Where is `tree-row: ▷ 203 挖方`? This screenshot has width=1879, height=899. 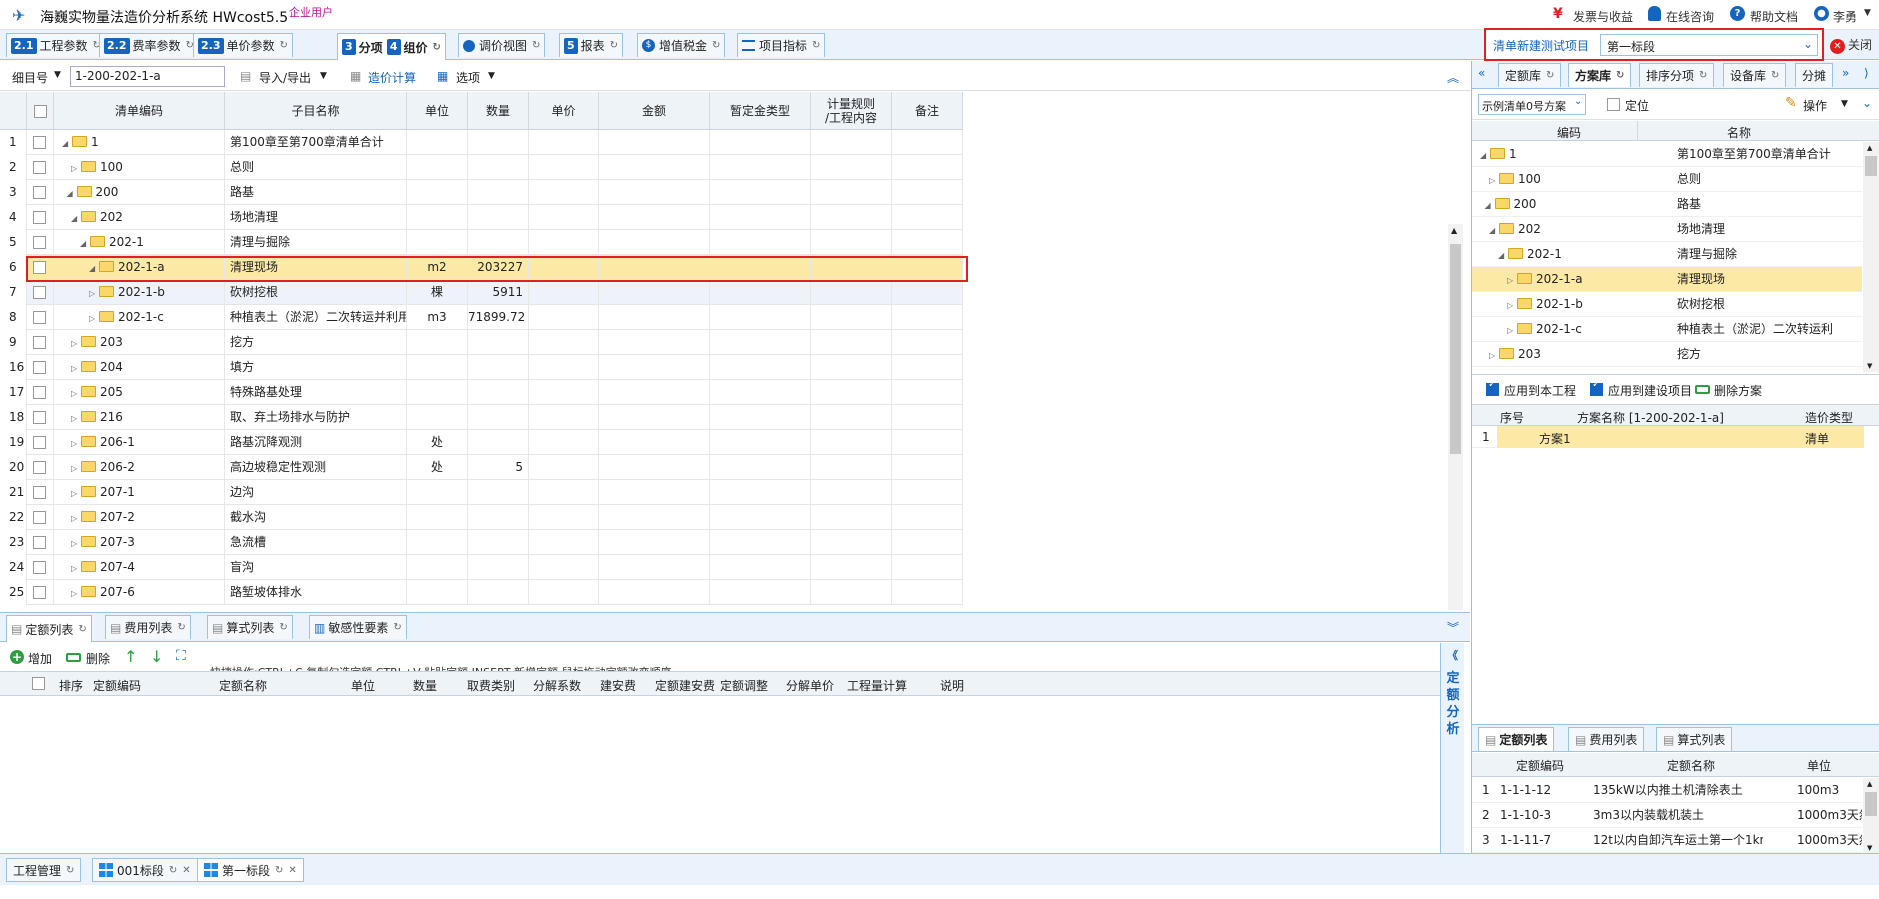
tree-row: ▷ 203 挖方 is located at coordinates (1667, 354).